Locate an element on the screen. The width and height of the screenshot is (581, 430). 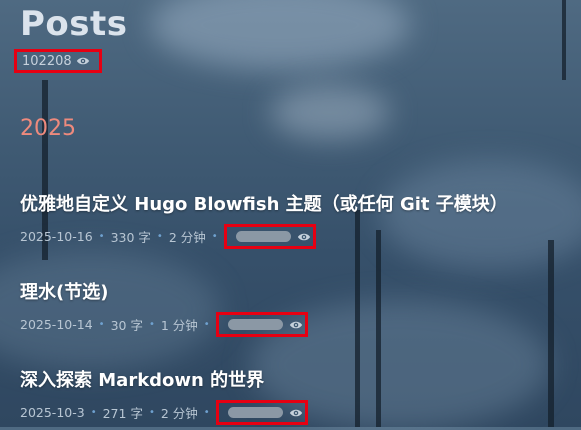
post-meta: 2025-10-16 • 330 字 • 2 分钟 • is located at coordinates (264, 236).